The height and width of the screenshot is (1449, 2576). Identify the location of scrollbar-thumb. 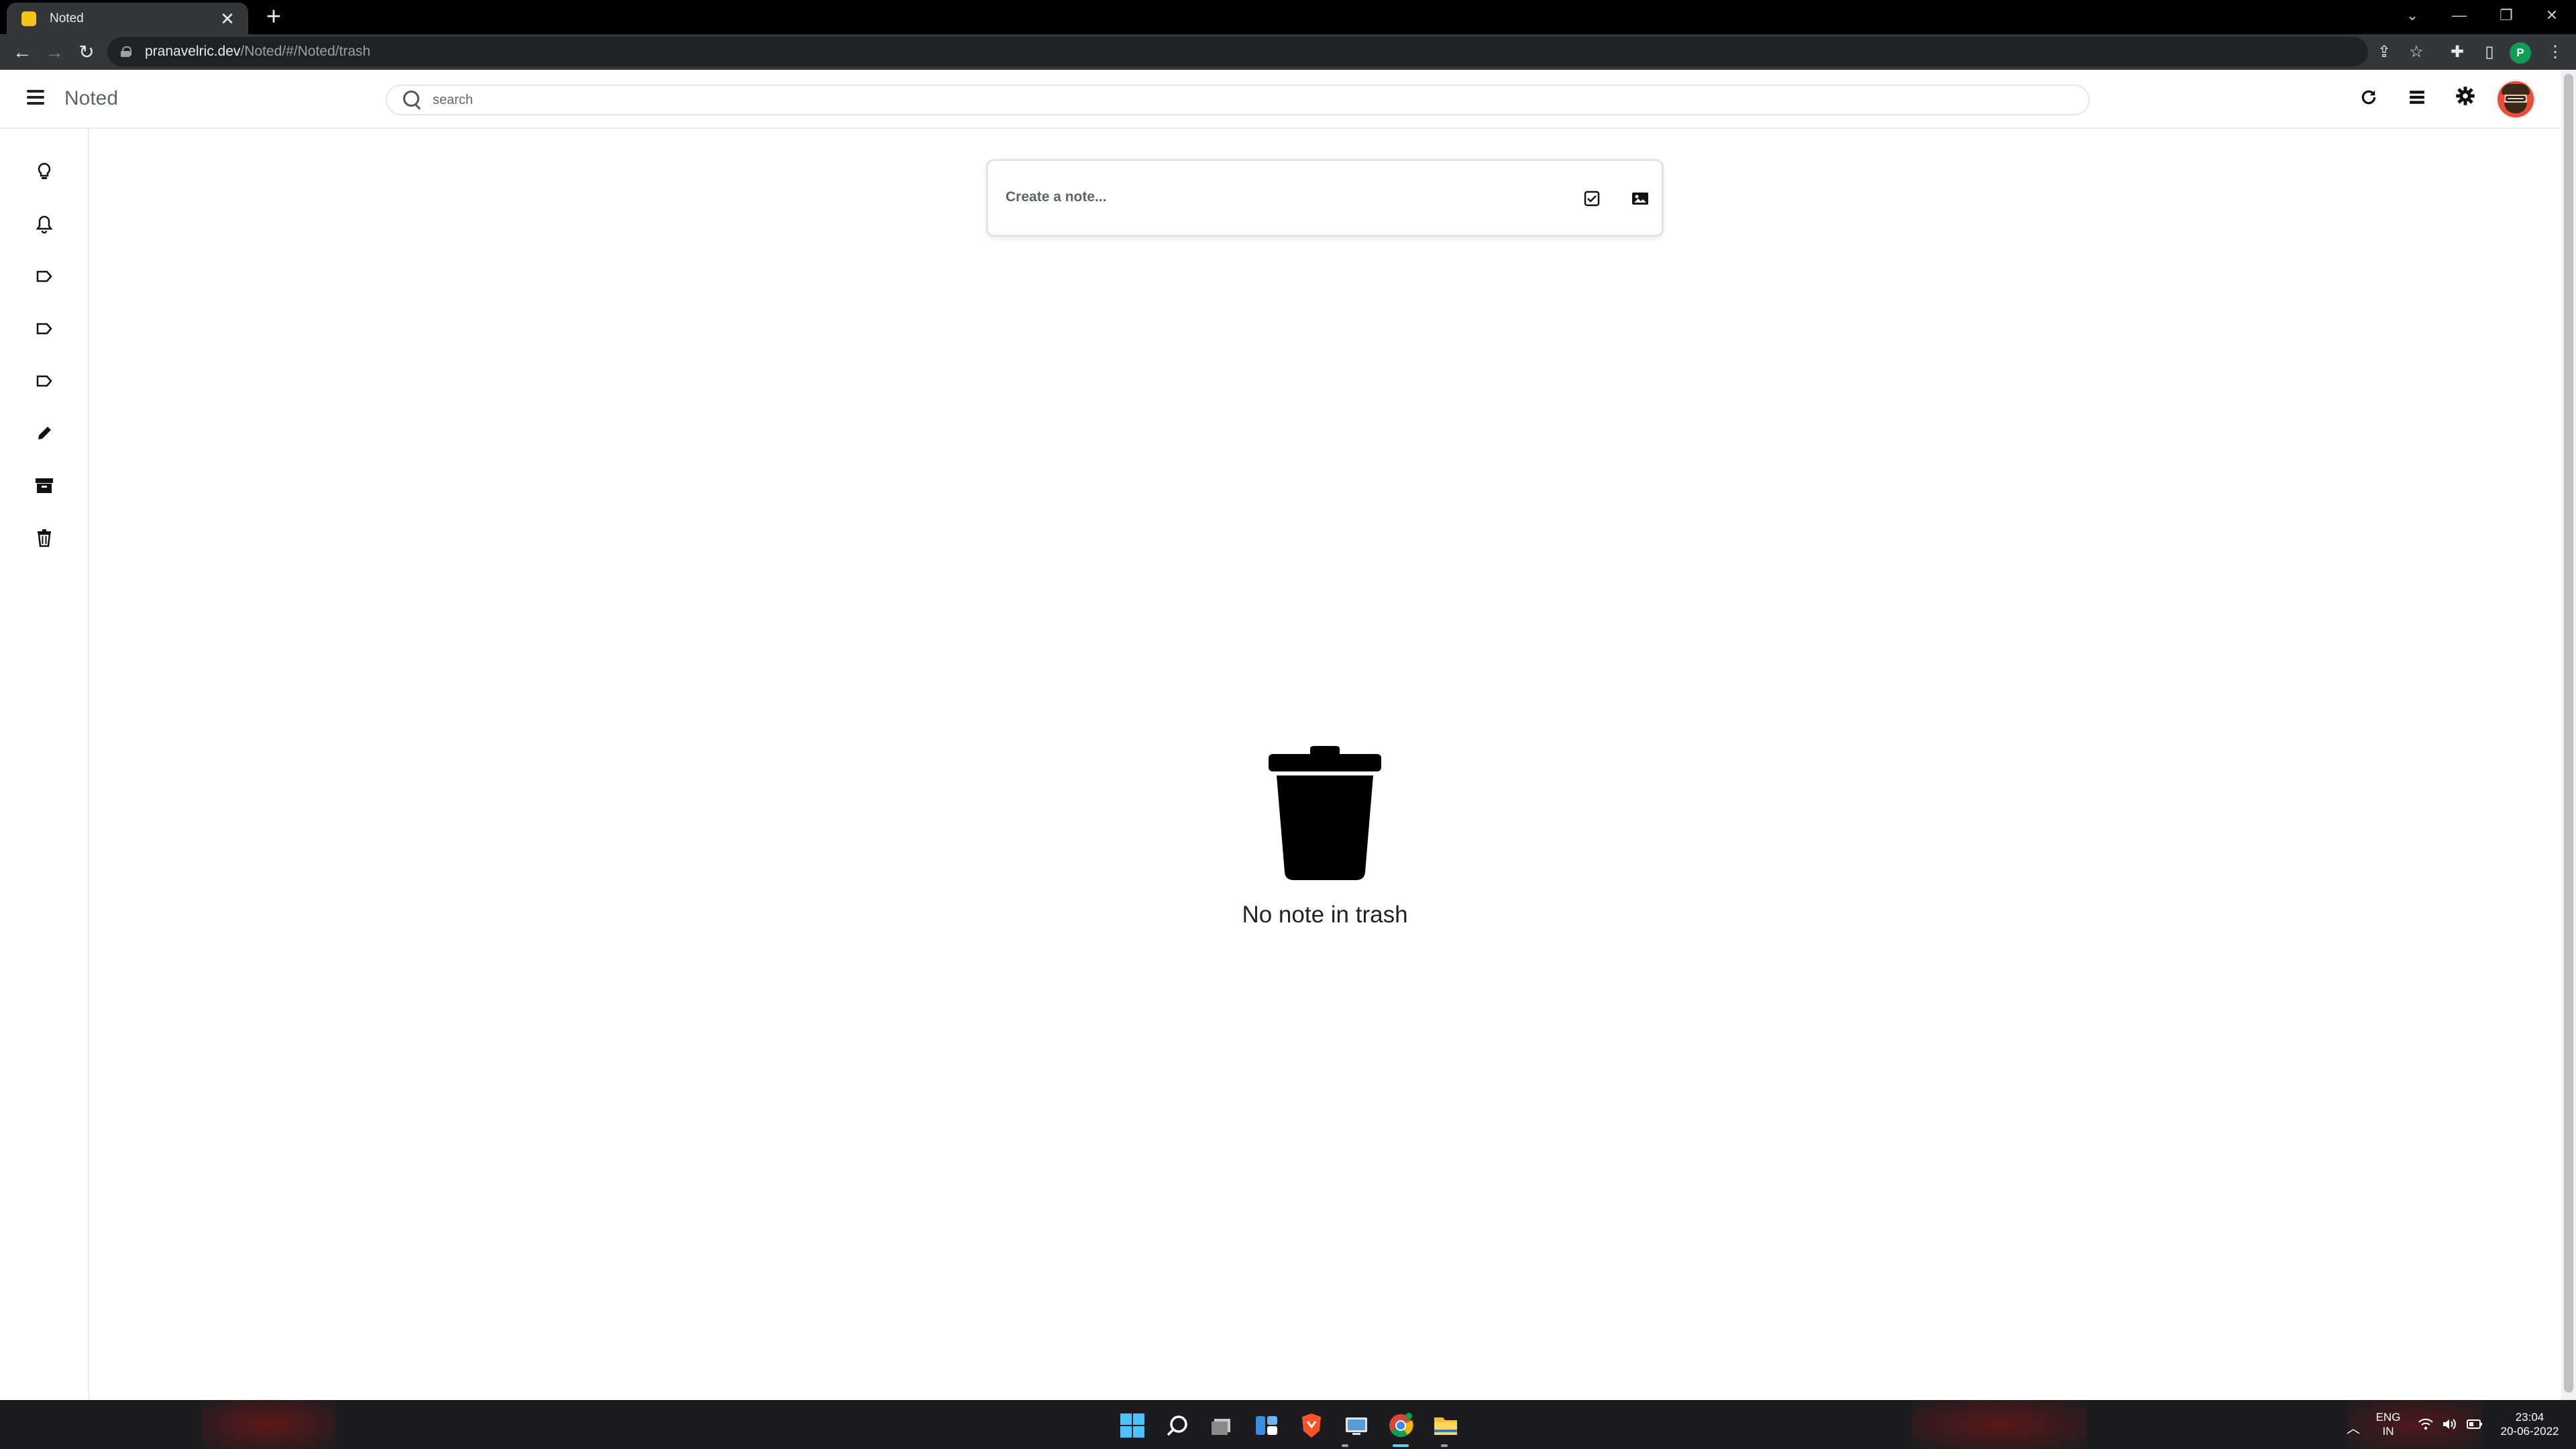
(2568, 733).